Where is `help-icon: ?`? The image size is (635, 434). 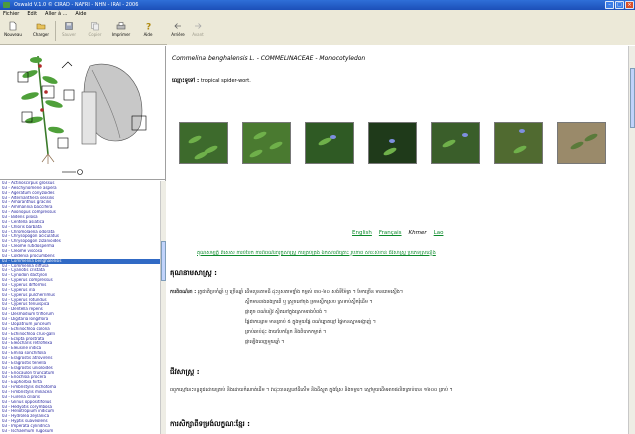
help-icon: ? is located at coordinates (148, 27).